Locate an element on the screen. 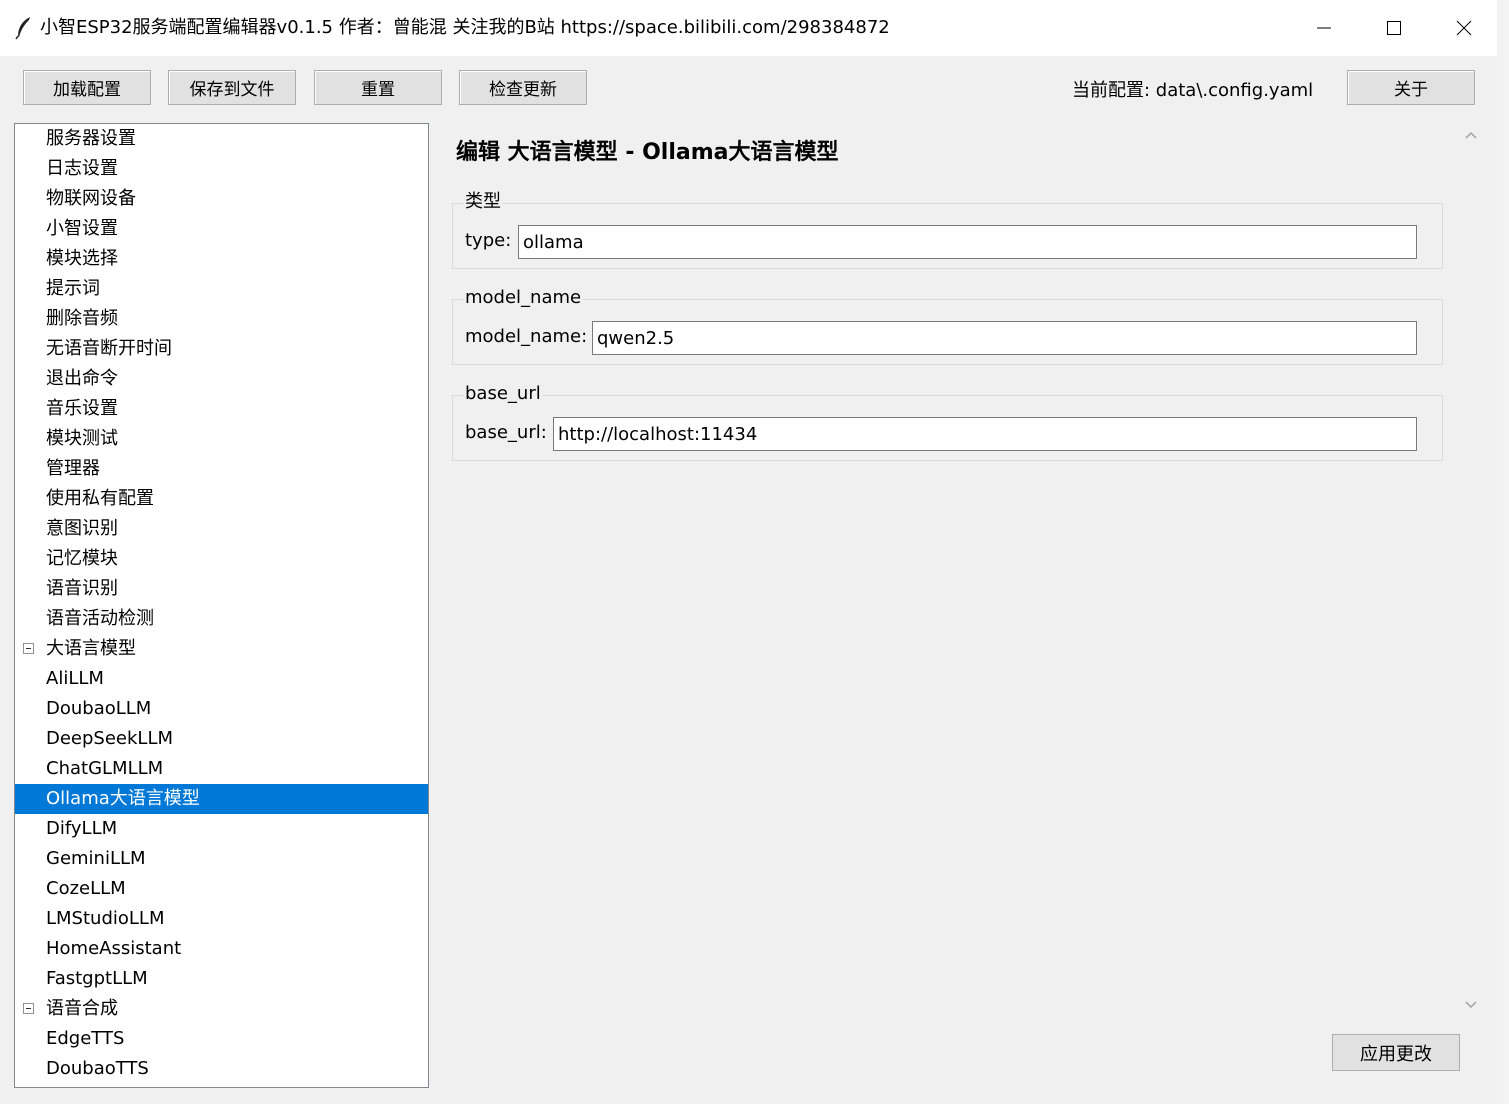 The height and width of the screenshot is (1104, 1509). tree-item: 小智设置 is located at coordinates (221, 229).